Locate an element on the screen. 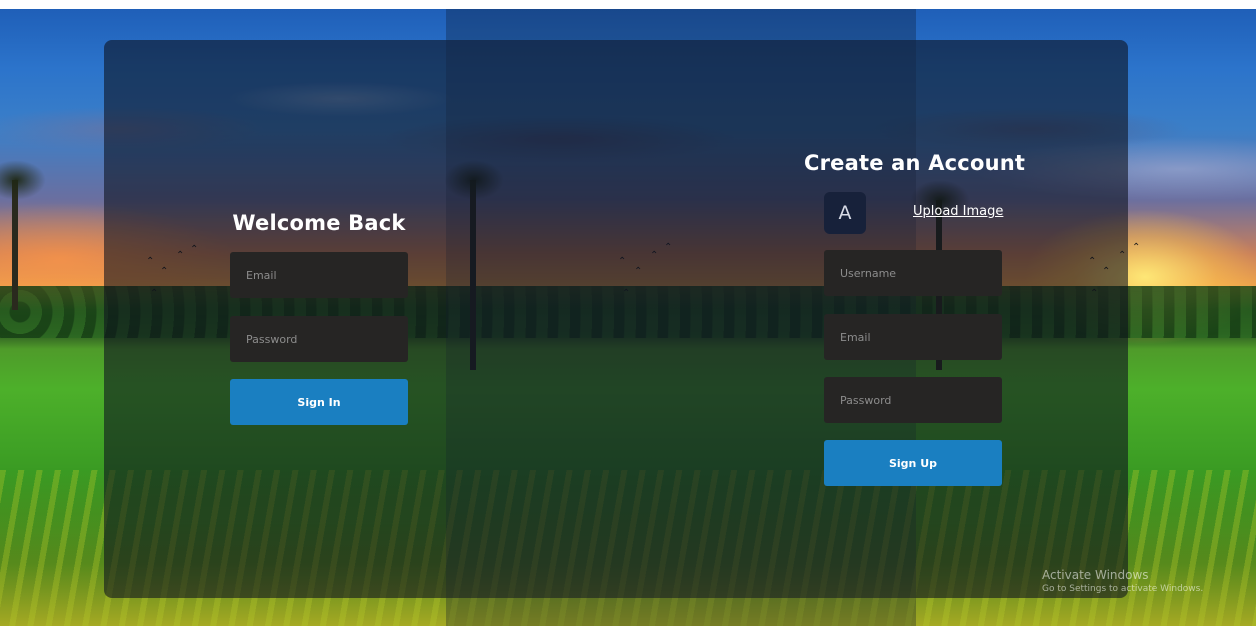  avatar: A is located at coordinates (845, 213).